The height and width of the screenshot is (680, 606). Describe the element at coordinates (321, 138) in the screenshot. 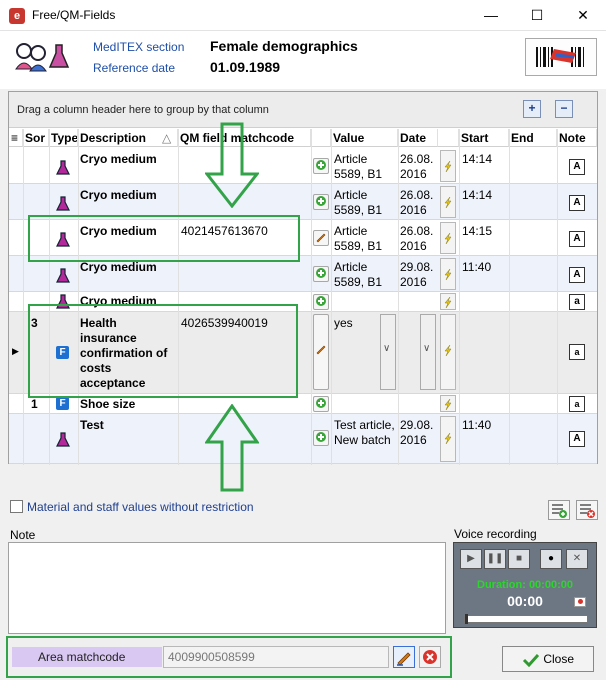

I see `col-edit` at that location.